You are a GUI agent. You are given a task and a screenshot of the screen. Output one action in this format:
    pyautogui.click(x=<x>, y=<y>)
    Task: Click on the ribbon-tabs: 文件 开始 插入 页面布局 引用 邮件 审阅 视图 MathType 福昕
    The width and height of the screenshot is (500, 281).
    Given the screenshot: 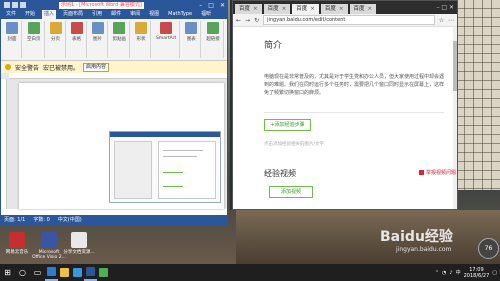 What is the action you would take?
    pyautogui.click(x=114, y=14)
    